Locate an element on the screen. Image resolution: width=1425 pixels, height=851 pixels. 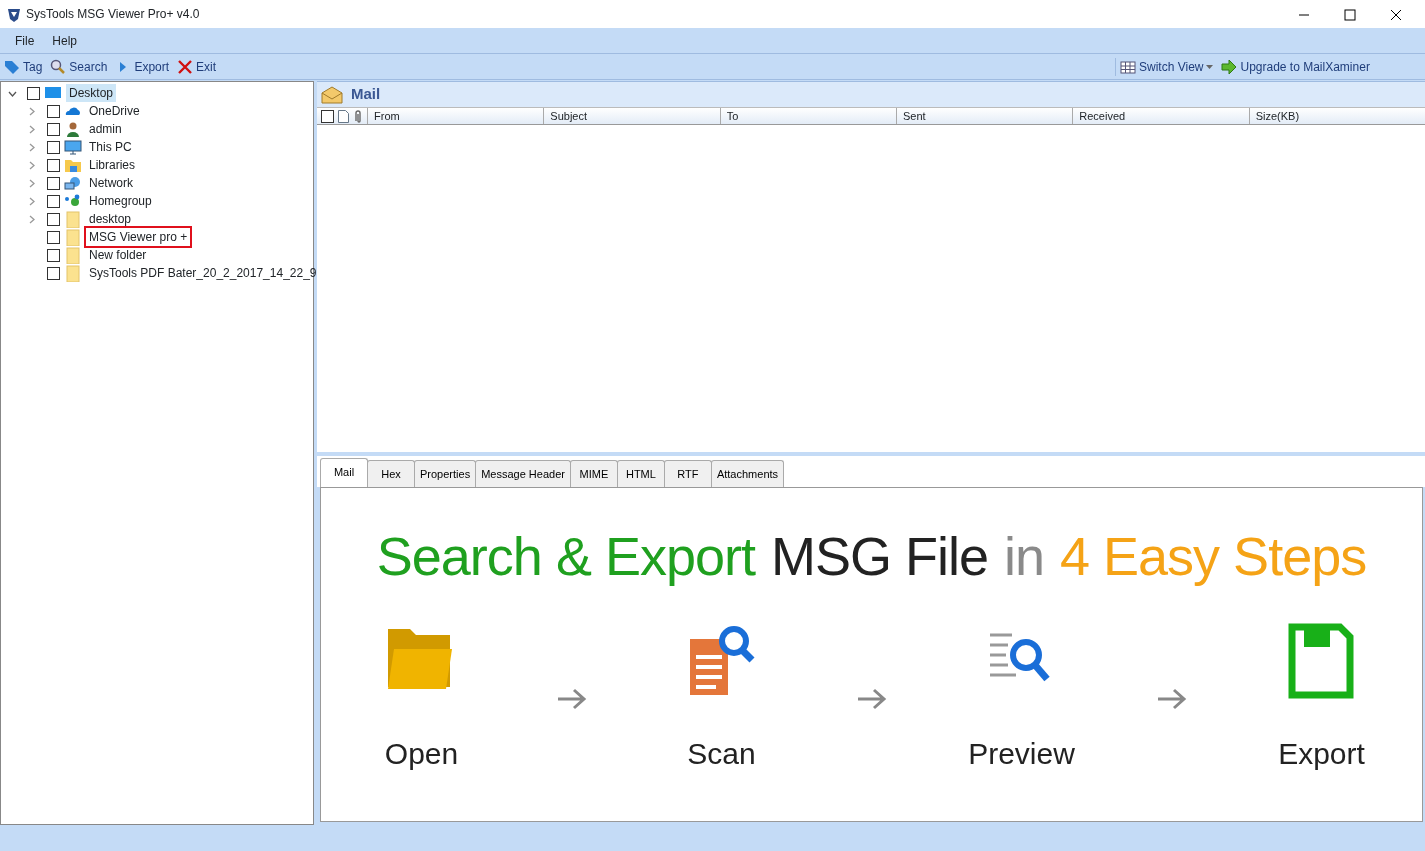
tree-item: MSG Viewer pro + is located at coordinates (138, 237).